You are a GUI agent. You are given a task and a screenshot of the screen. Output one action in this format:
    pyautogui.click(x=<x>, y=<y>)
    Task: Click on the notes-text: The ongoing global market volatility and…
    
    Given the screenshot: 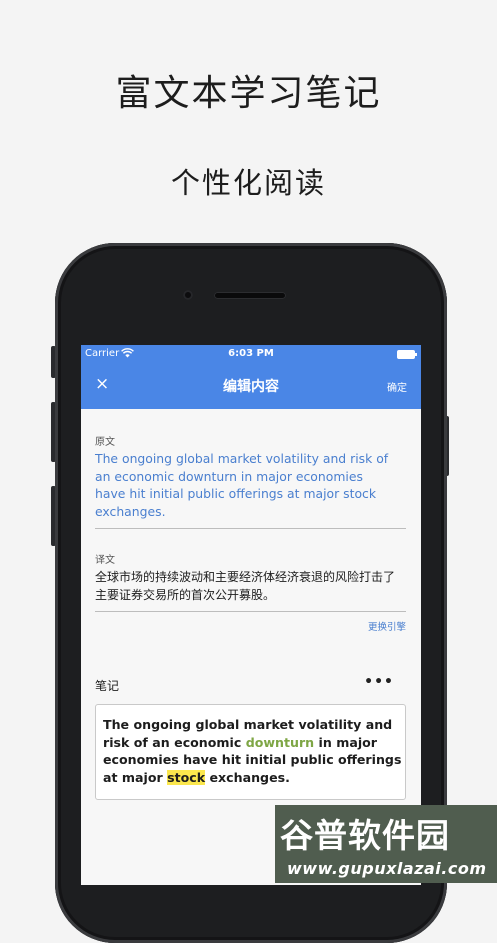 What is the action you would take?
    pyautogui.click(x=254, y=751)
    